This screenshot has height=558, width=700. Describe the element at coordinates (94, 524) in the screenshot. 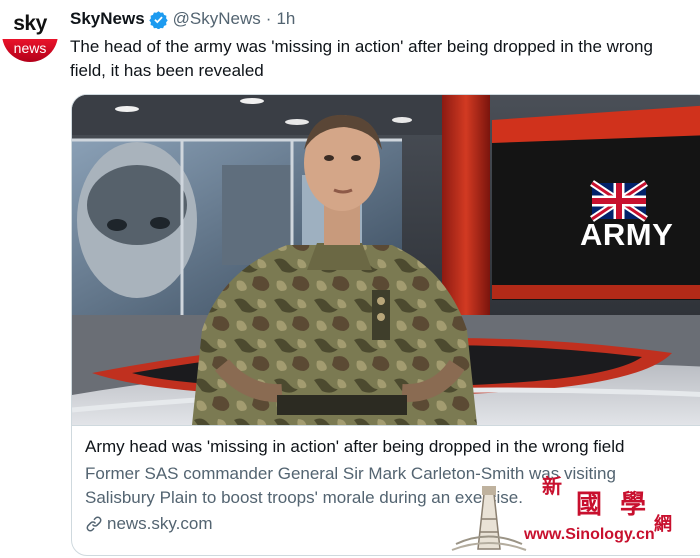

I see `link-icon` at that location.